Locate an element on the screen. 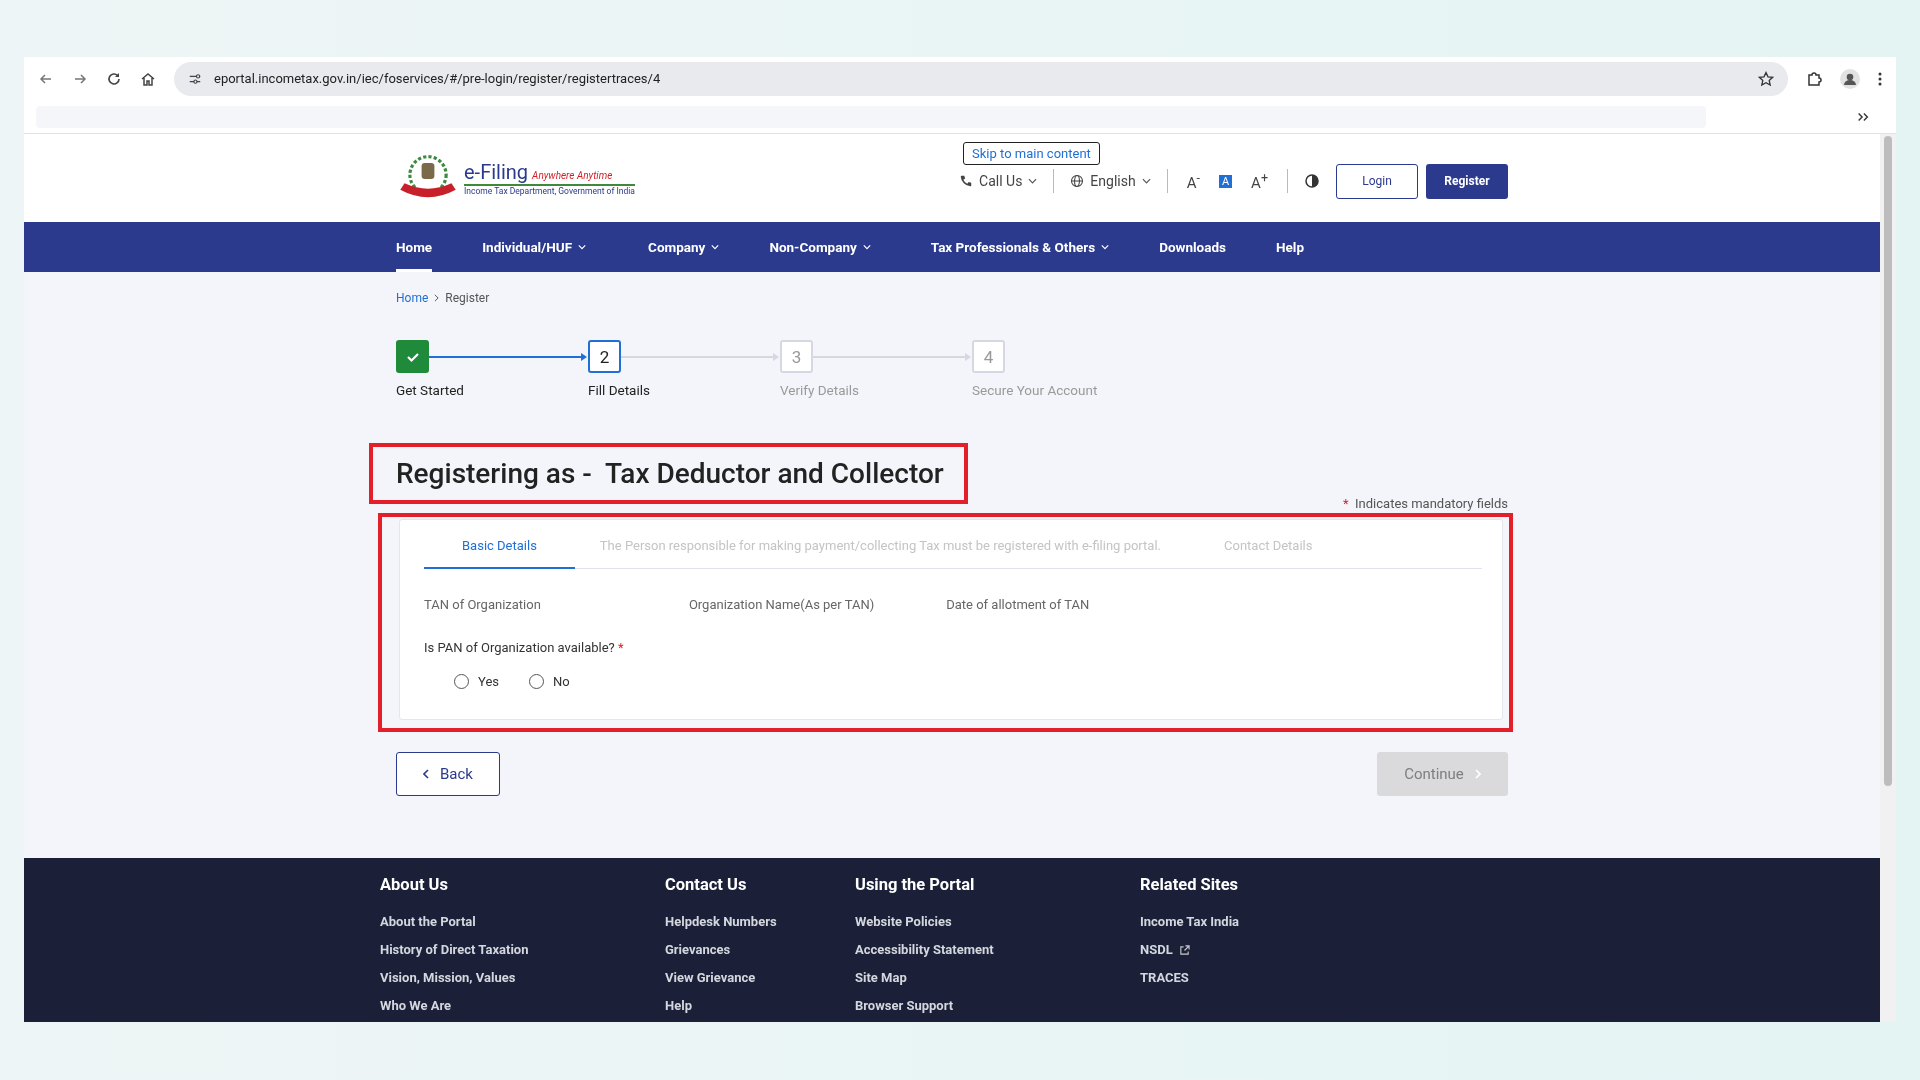 The width and height of the screenshot is (1920, 1080). footer-link: Site Map is located at coordinates (997, 978).